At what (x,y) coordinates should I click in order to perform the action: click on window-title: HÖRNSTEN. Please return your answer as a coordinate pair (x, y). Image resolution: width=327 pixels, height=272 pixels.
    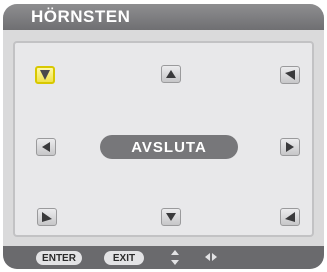
    Looking at the image, I should click on (81, 16).